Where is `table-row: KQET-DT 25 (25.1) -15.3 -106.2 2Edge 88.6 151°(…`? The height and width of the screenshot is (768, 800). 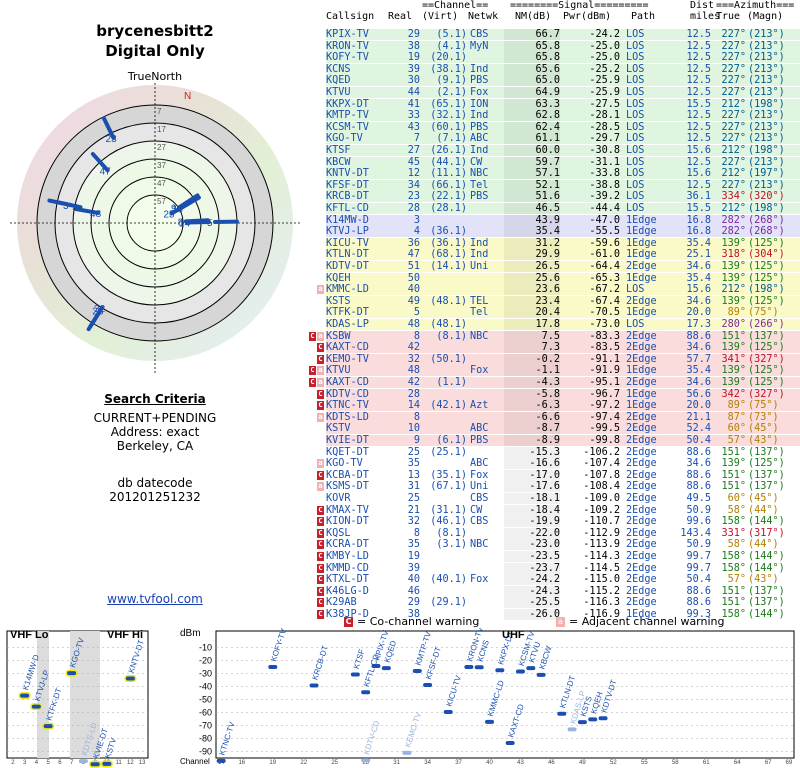 table-row: KQET-DT 25 (25.1) -15.3 -106.2 2Edge 88.6 151°(… is located at coordinates (563, 452).